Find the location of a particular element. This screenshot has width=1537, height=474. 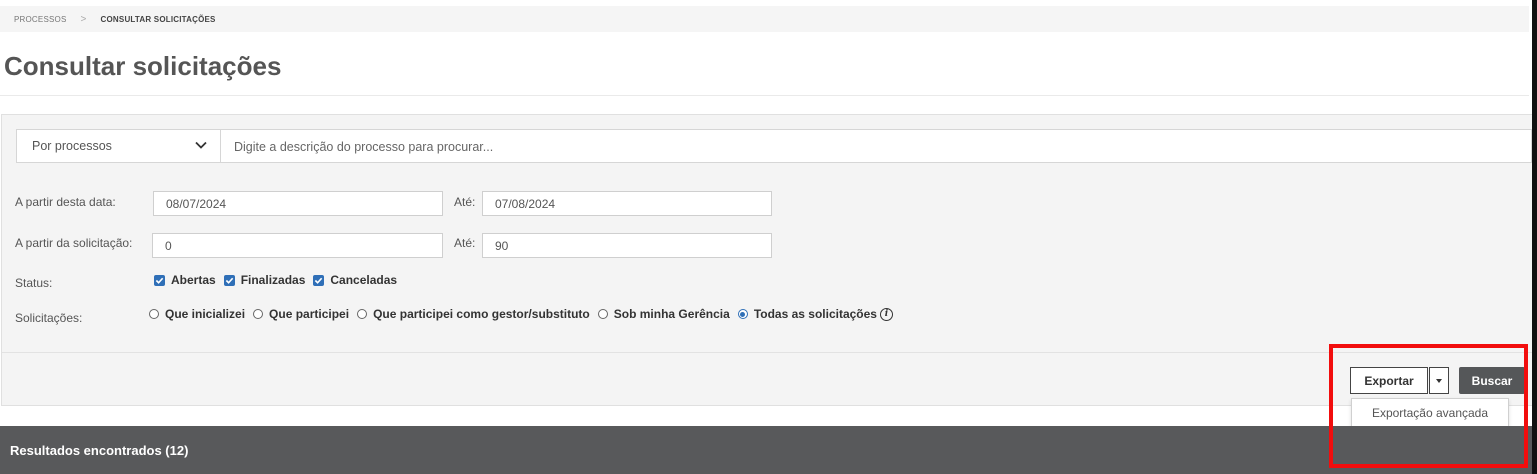

radio-selected-icon is located at coordinates (742, 314).